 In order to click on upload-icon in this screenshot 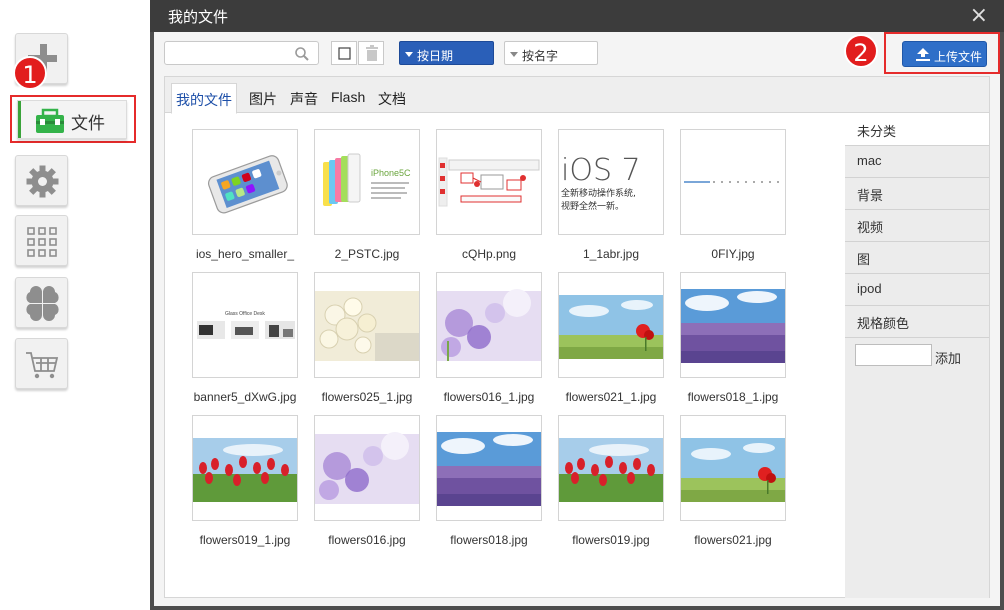, I will do `click(923, 54)`.